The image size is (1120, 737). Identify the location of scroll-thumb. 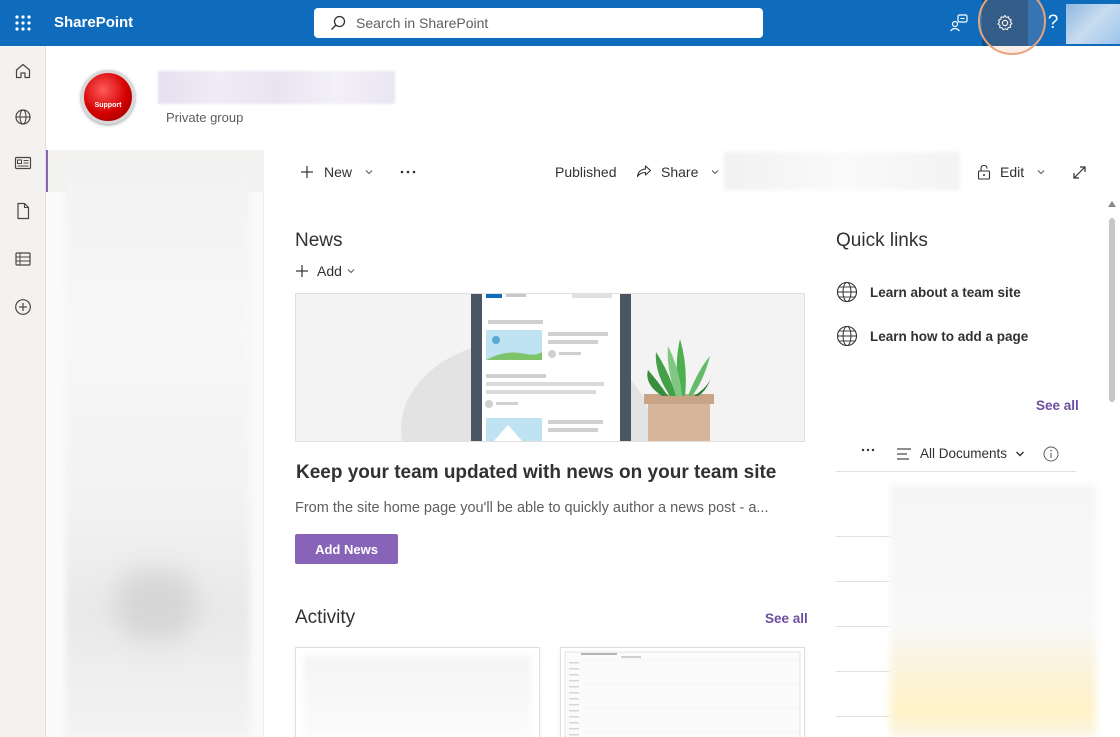
(1112, 310).